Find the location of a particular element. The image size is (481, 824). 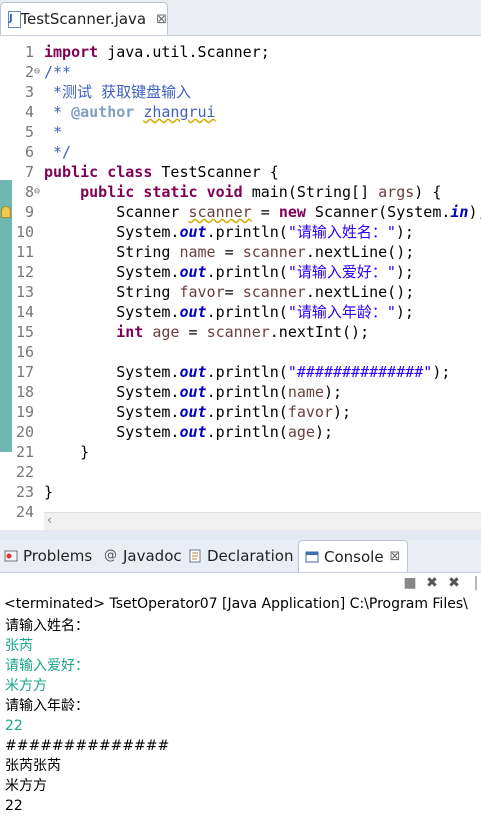

console-line: 请输入姓名： is located at coordinates (47, 626).